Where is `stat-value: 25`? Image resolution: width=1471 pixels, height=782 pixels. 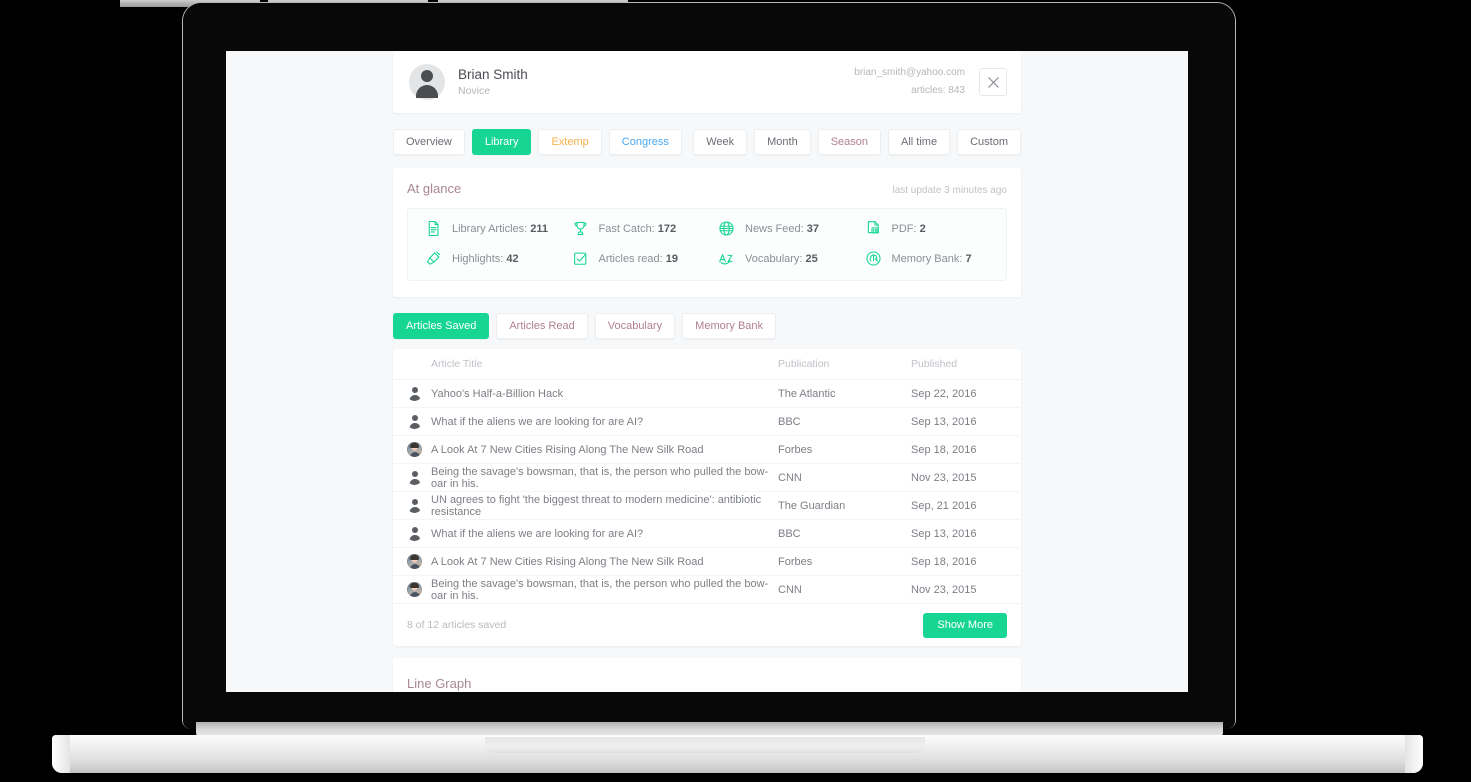
stat-value: 25 is located at coordinates (811, 258).